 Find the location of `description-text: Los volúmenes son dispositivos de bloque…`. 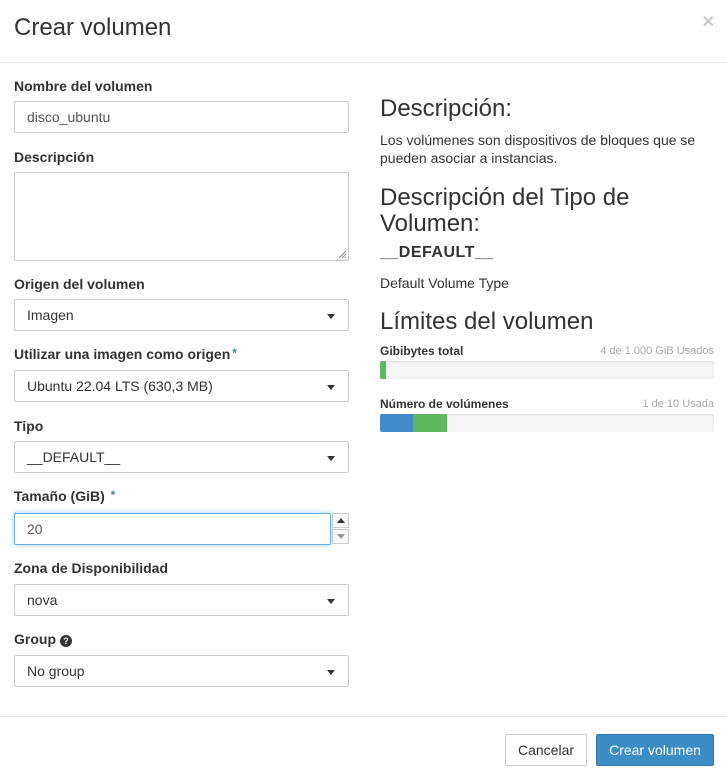

description-text: Los volúmenes son dispositivos de bloque… is located at coordinates (538, 149).